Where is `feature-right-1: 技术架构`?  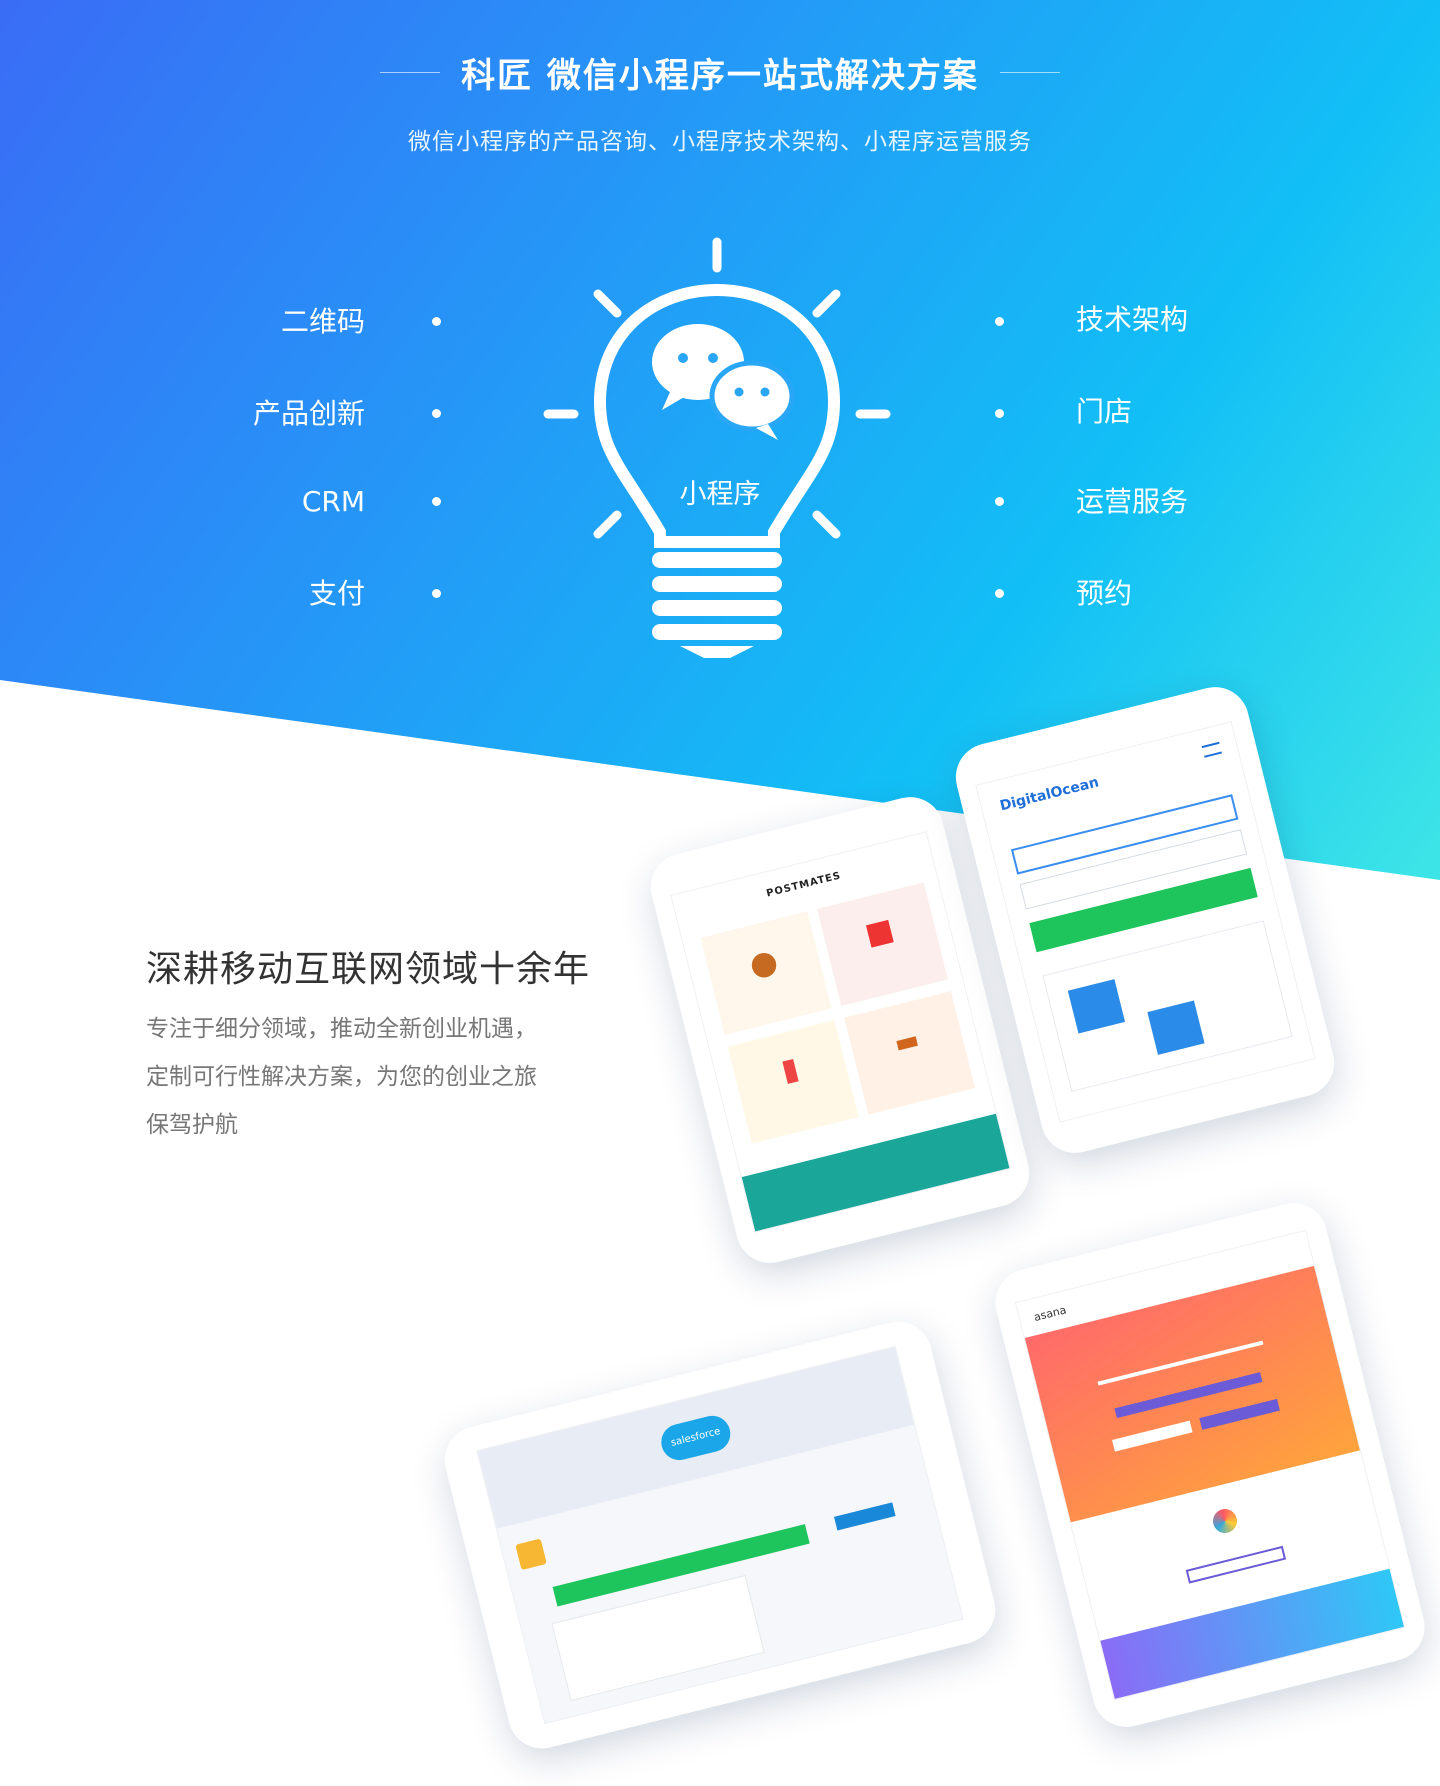
feature-right-1: 技术架构 is located at coordinates (1132, 319).